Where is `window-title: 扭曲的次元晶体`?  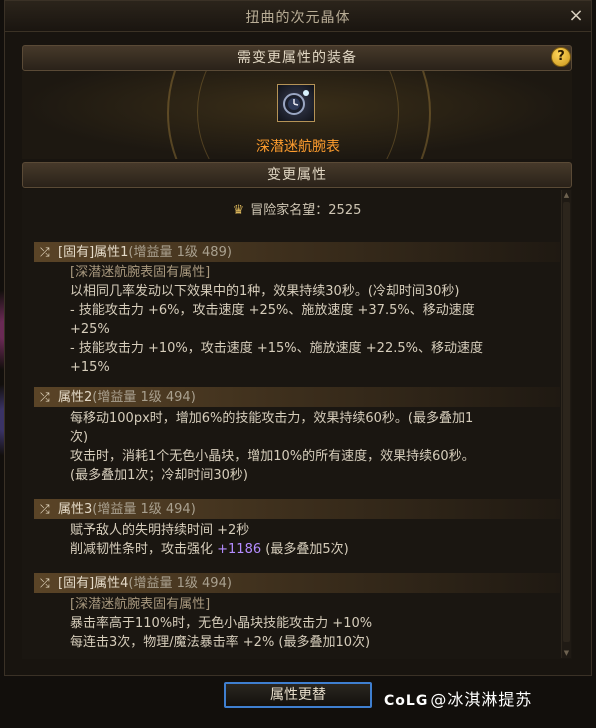
window-title: 扭曲的次元晶体 is located at coordinates (298, 18).